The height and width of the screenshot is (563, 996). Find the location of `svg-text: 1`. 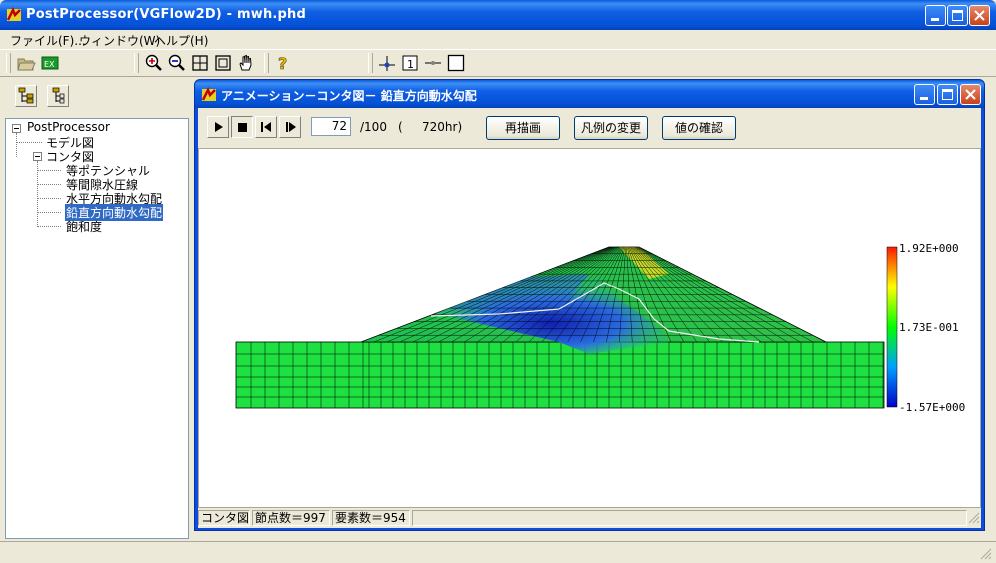

svg-text: 1 is located at coordinates (410, 64).